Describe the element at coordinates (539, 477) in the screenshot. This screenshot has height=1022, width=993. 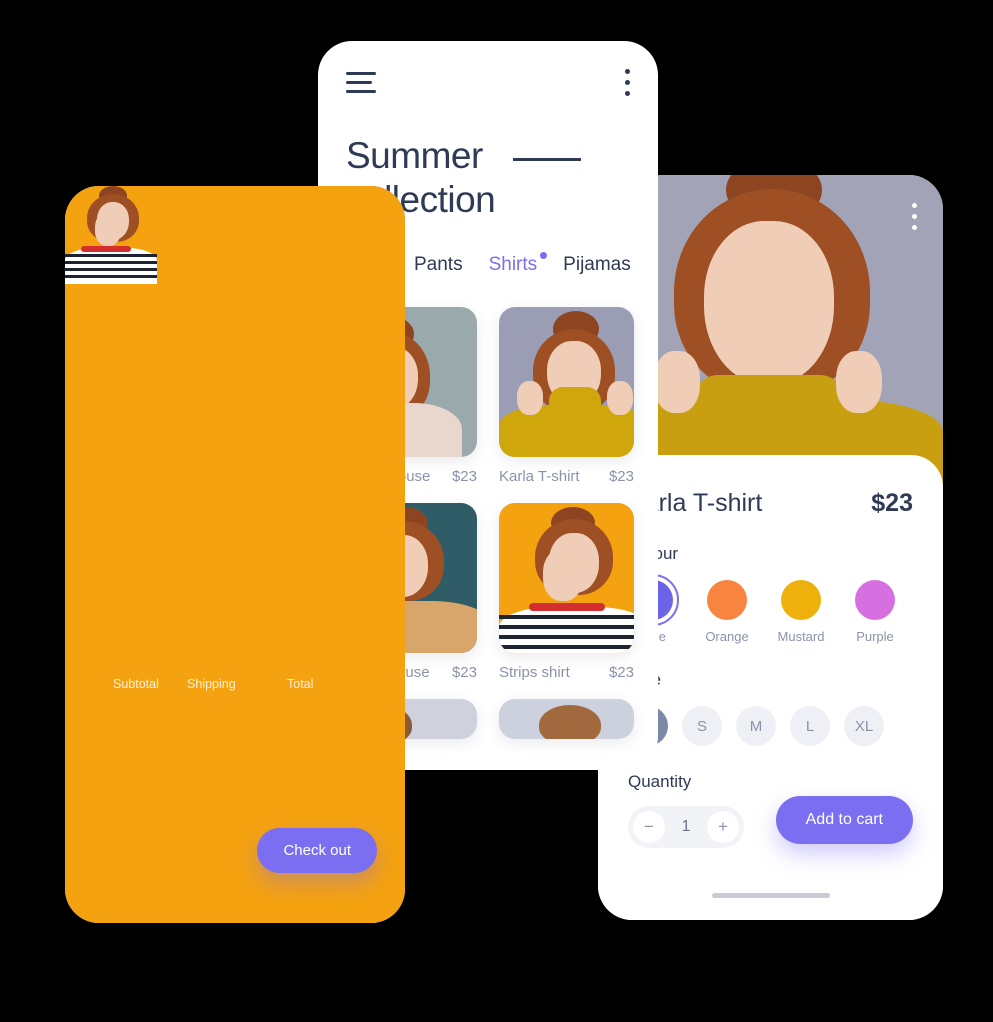
I see `product-name: Karla T-shirt` at that location.